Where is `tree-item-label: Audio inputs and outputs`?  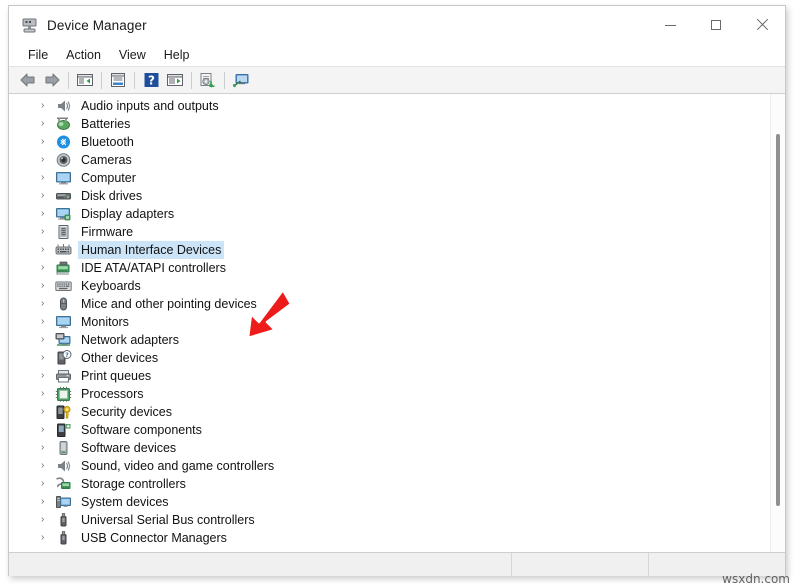
tree-item-label: Audio inputs and outputs is located at coordinates (150, 106).